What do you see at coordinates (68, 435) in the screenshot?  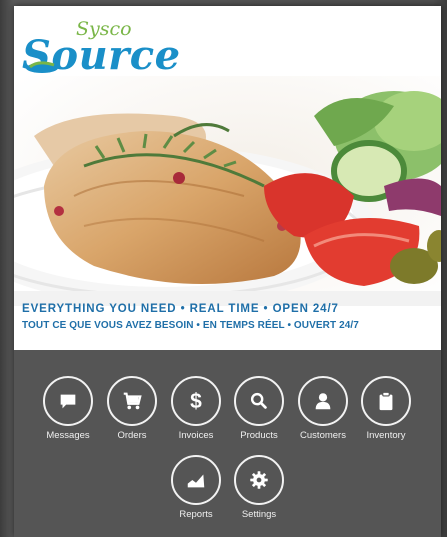 I see `menu-label-messages: Messages` at bounding box center [68, 435].